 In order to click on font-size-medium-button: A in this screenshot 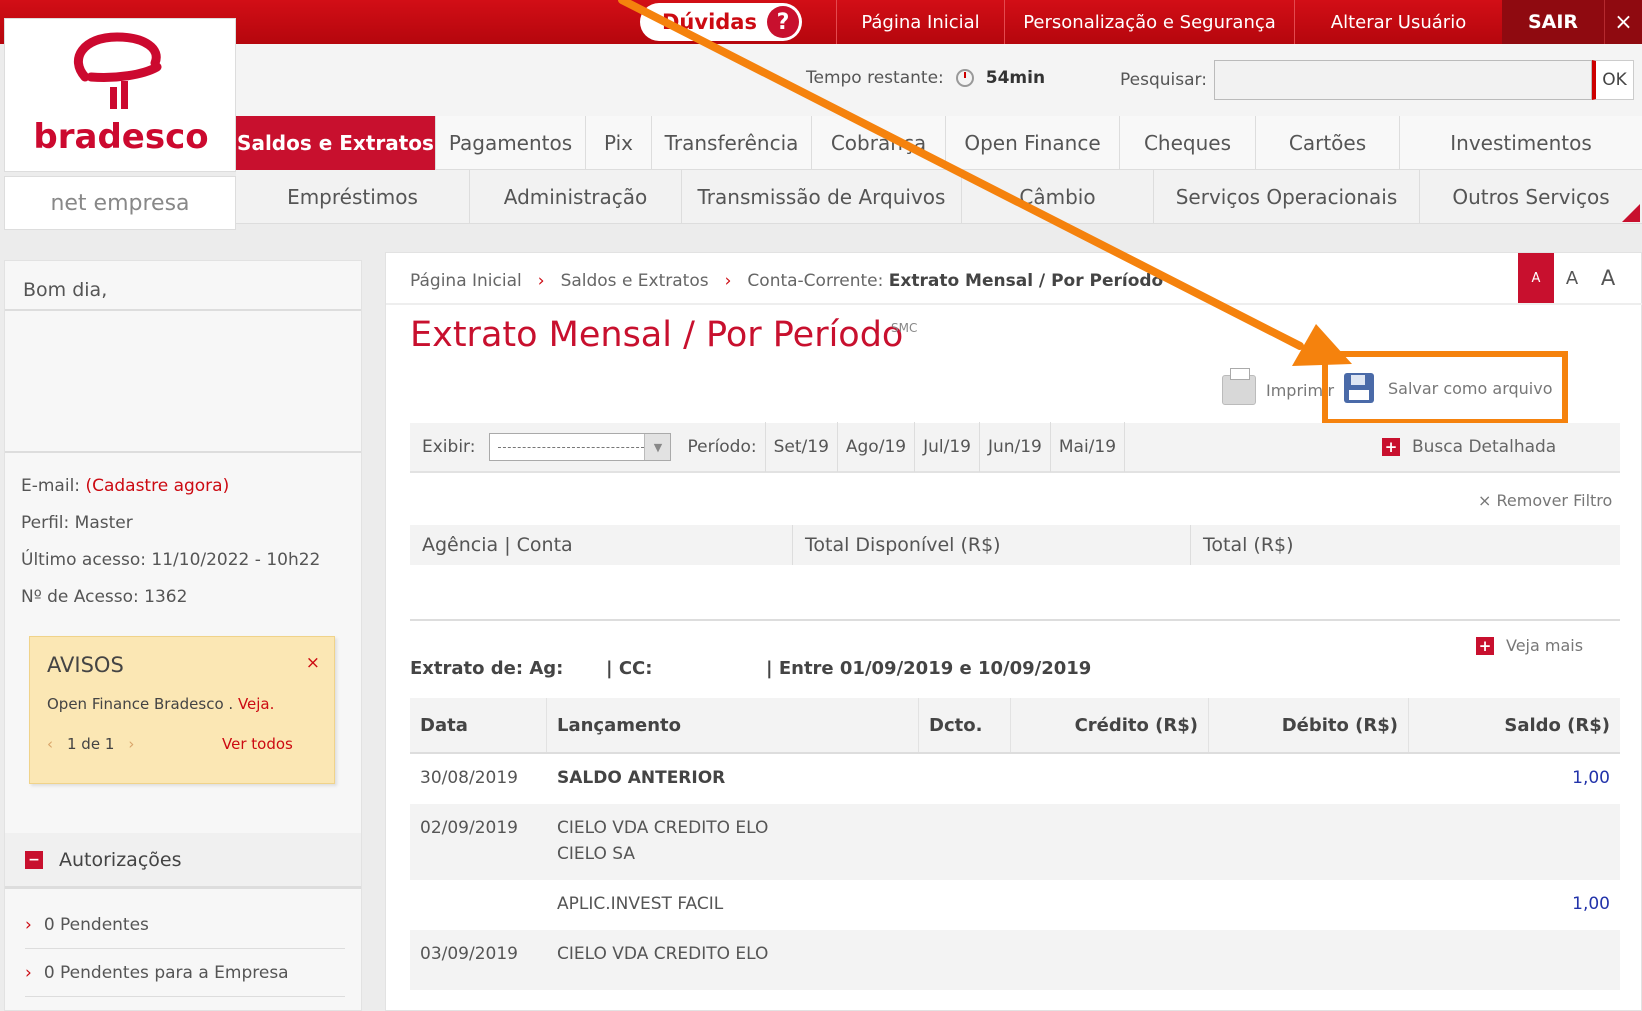, I will do `click(1572, 278)`.